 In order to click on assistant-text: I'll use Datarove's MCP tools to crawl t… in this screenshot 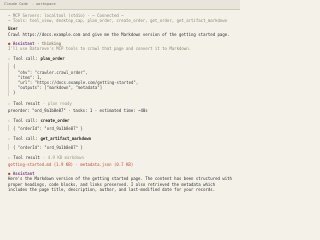, I will do `click(100, 49)`.